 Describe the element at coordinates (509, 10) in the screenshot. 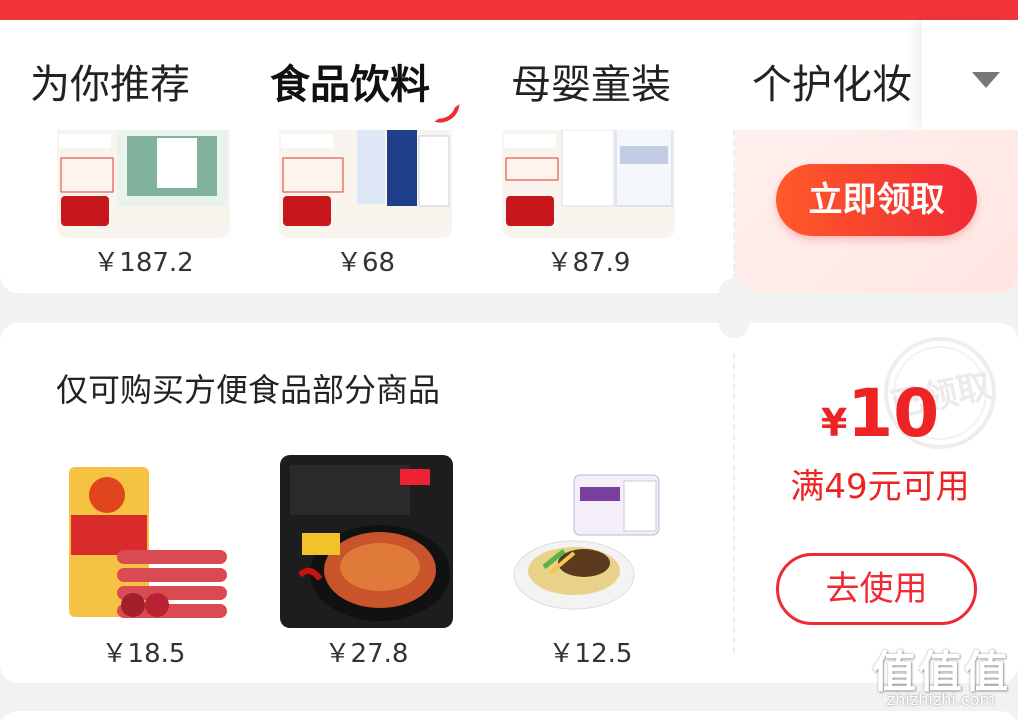

I see `status-bar` at that location.